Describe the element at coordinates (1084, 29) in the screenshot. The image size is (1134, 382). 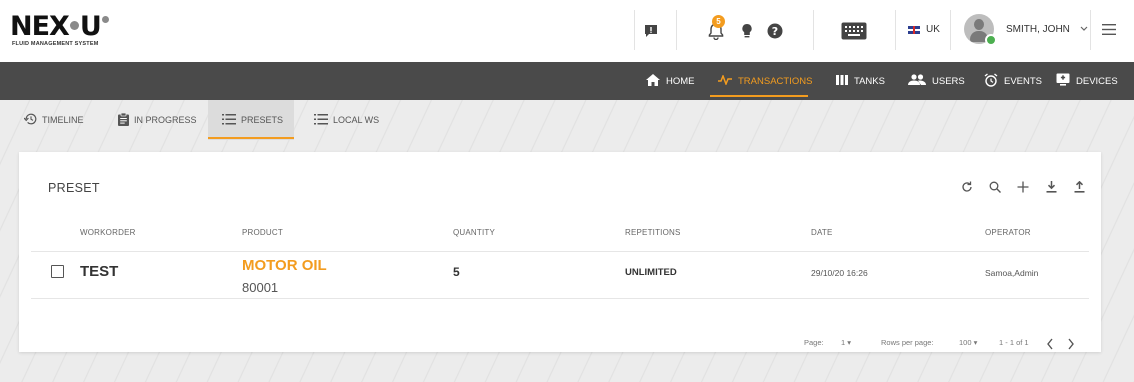
I see `chevron-down-icon` at that location.